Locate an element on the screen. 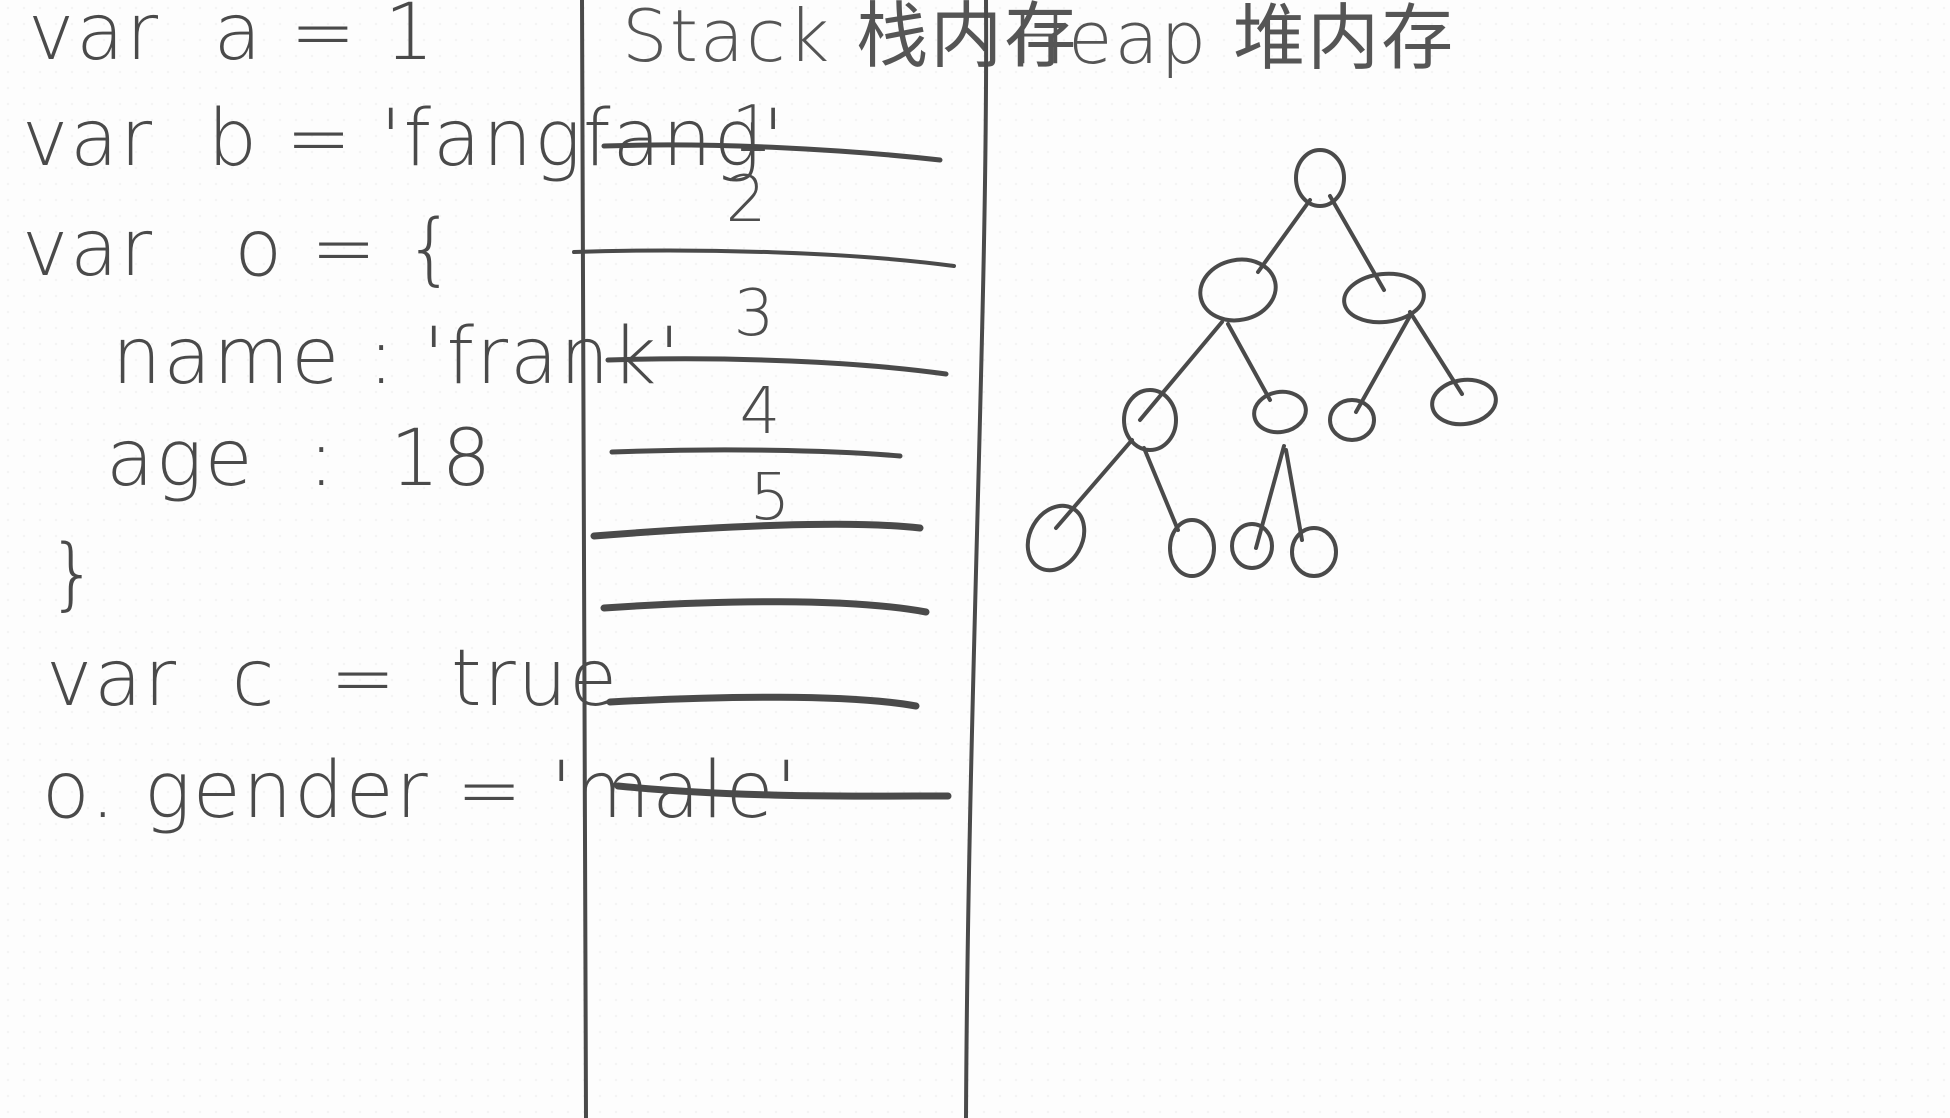 The image size is (1950, 1118). heap-node-l1-left is located at coordinates (1238, 290).